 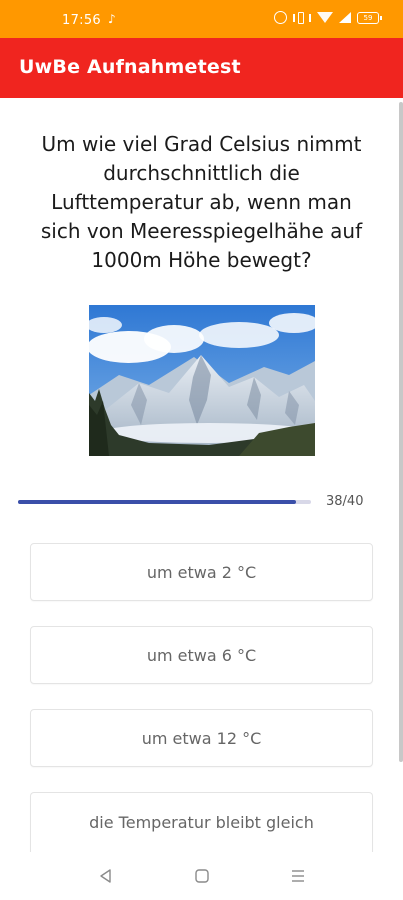 What do you see at coordinates (201, 822) in the screenshot?
I see `answer-option: die Temperatur bleibt gleich` at bounding box center [201, 822].